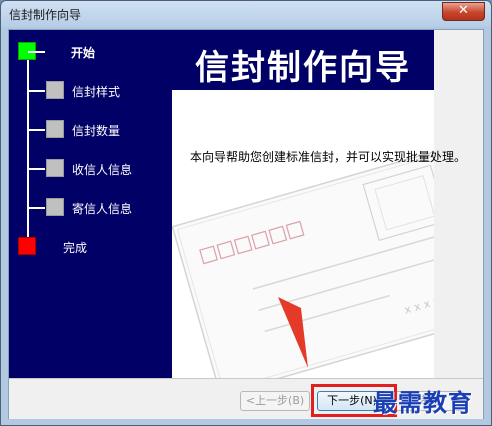  Describe the element at coordinates (102, 209) in the screenshot. I see `step-label: 寄信人信息` at that location.